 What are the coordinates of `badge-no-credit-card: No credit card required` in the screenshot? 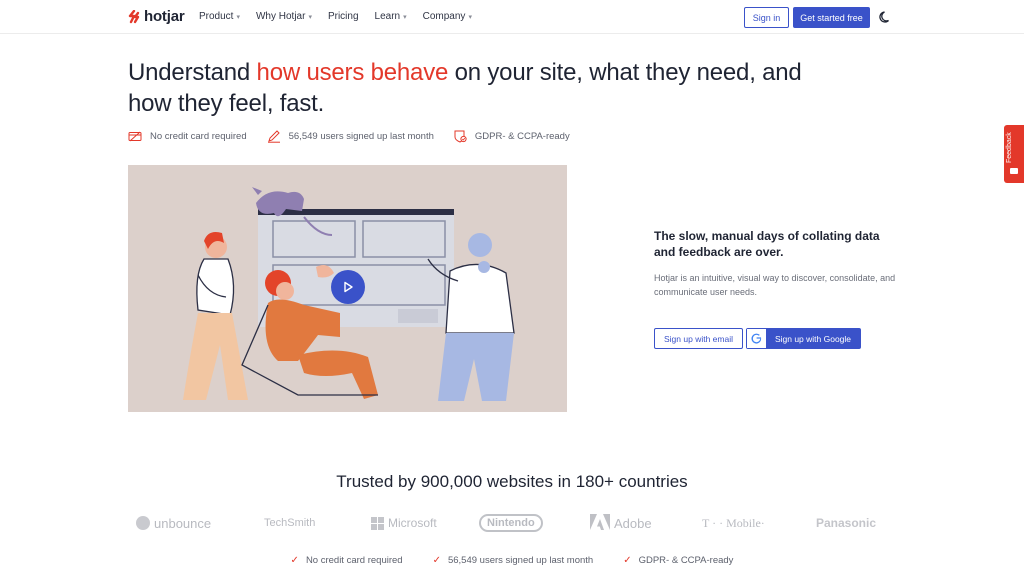 It's located at (187, 136).